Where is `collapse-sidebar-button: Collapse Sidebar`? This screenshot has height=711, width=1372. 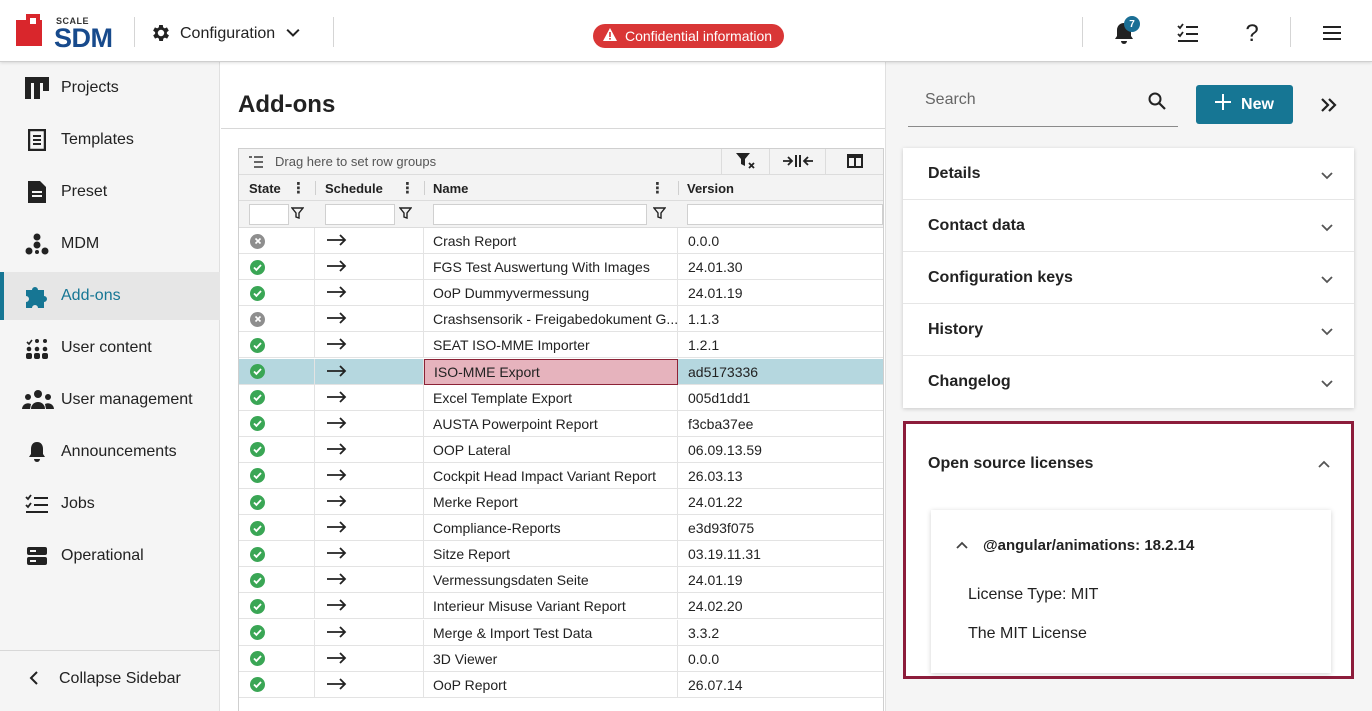 collapse-sidebar-button: Collapse Sidebar is located at coordinates (110, 679).